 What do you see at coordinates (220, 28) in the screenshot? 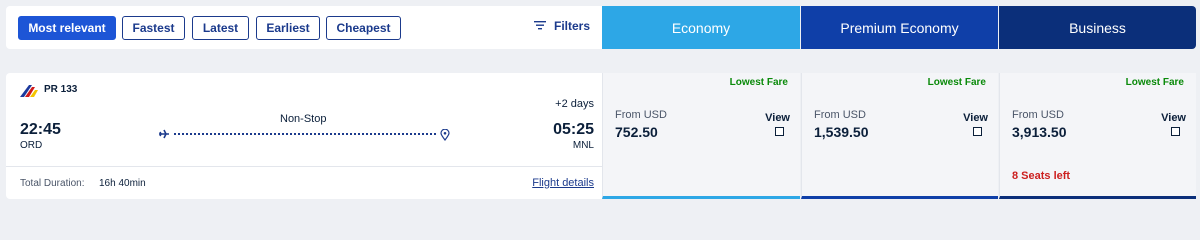
I see `sort-latest-button: Latest` at bounding box center [220, 28].